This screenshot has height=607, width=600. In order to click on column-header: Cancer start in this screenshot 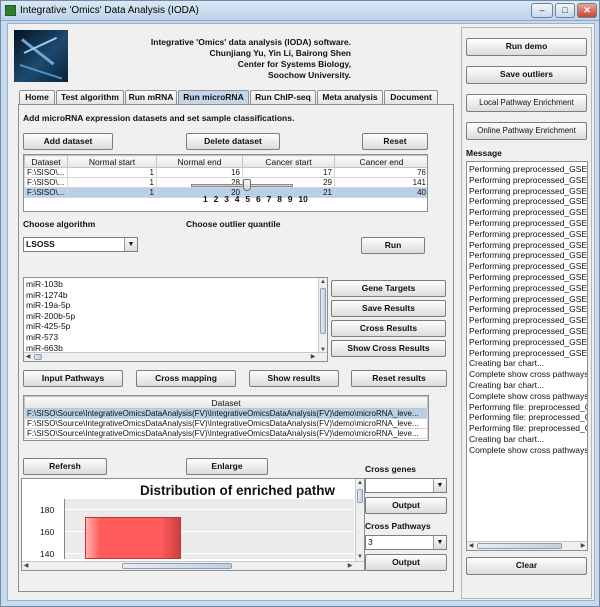, I will do `click(288, 161)`.